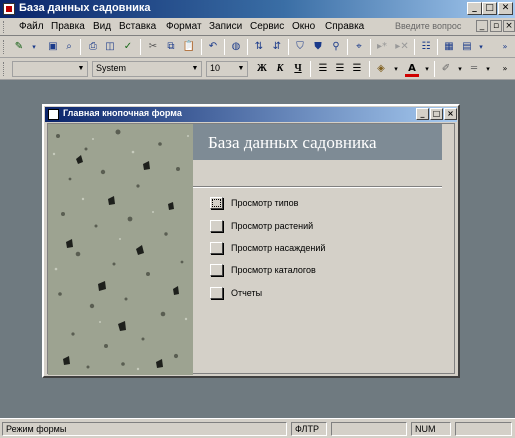 The width and height of the screenshot is (515, 438). What do you see at coordinates (93, 47) in the screenshot?
I see `print-icon: ⎙` at bounding box center [93, 47].